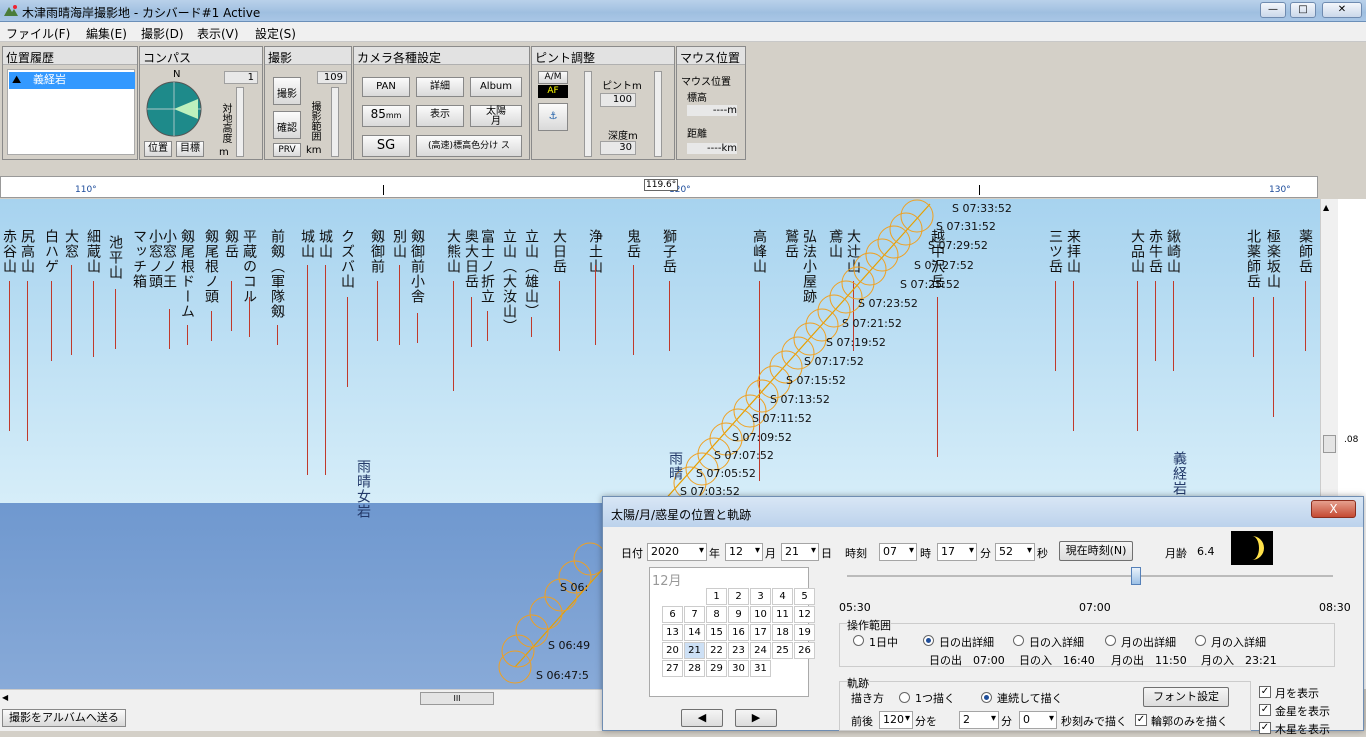 This screenshot has height=737, width=1366. I want to click on calendar-day: 24, so click(760, 650).